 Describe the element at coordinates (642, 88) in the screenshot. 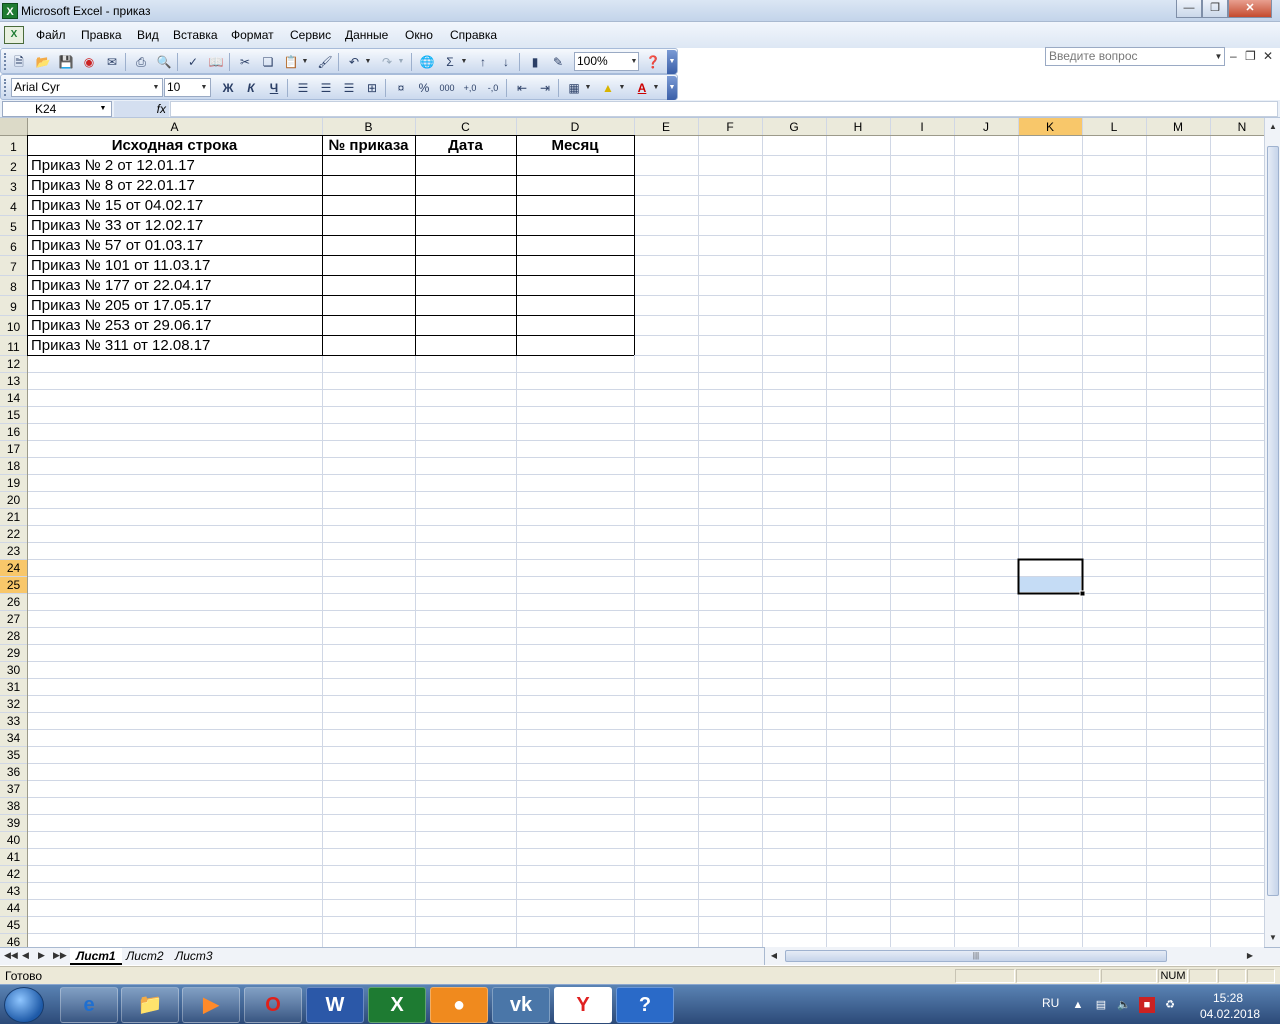

I see `font-color-icon: A` at that location.